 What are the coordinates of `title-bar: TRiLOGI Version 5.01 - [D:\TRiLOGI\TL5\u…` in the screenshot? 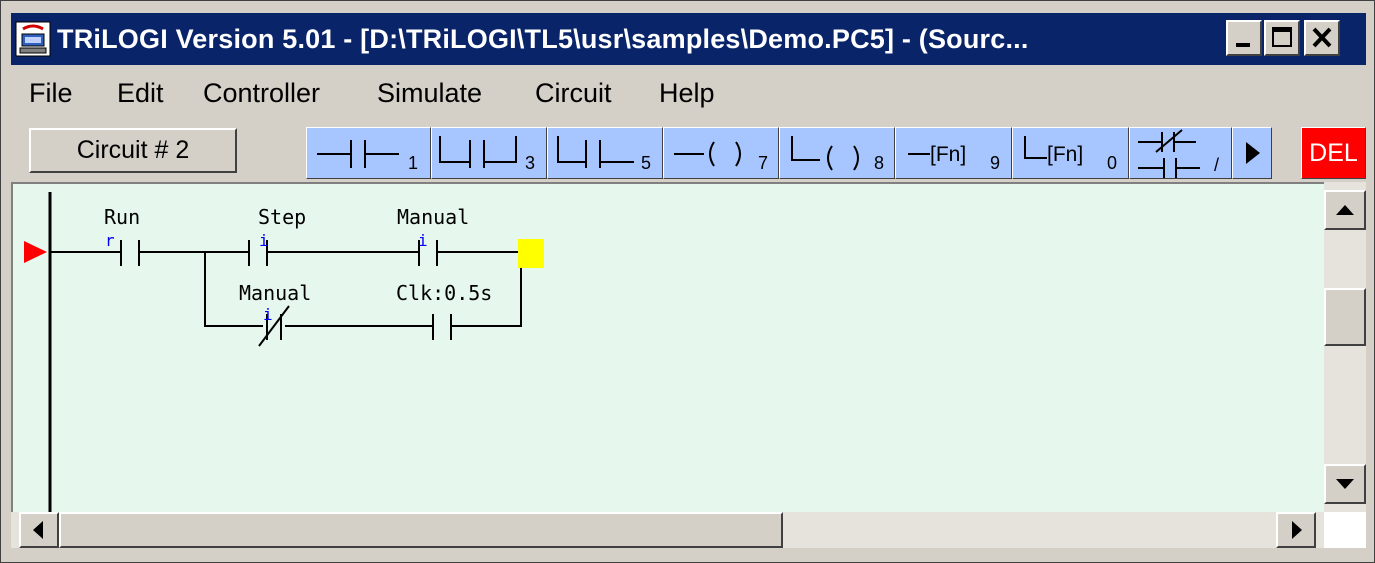 It's located at (688, 39).